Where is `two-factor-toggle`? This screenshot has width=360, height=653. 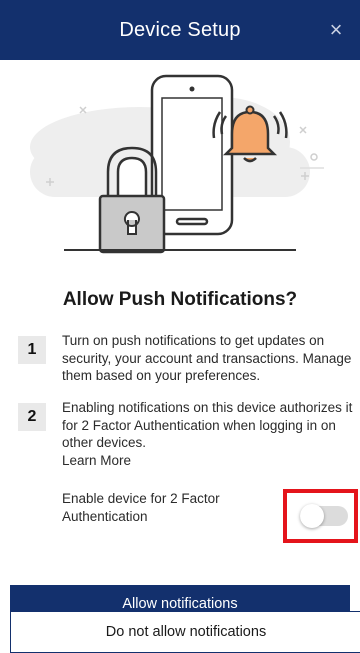 two-factor-toggle is located at coordinates (324, 516).